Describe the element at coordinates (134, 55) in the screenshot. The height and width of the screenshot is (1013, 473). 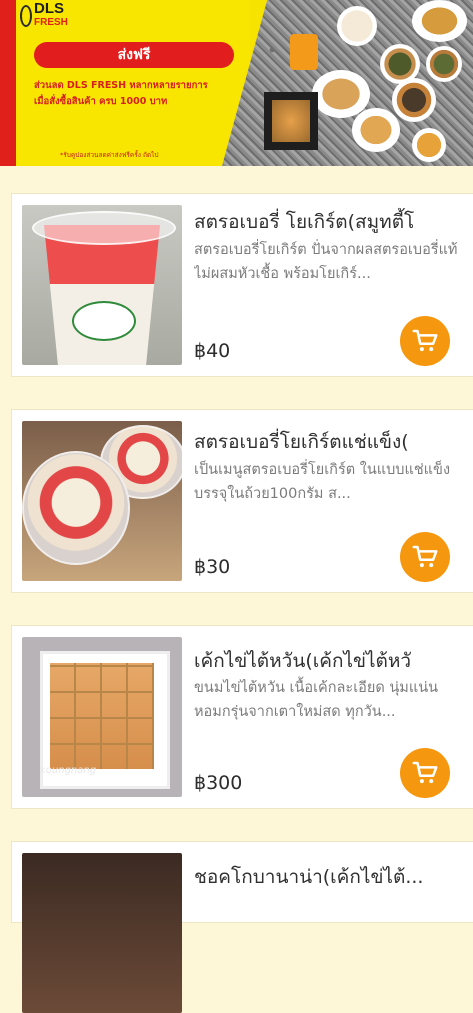
I see `free-shipping-pill: ส่งฟรี` at that location.